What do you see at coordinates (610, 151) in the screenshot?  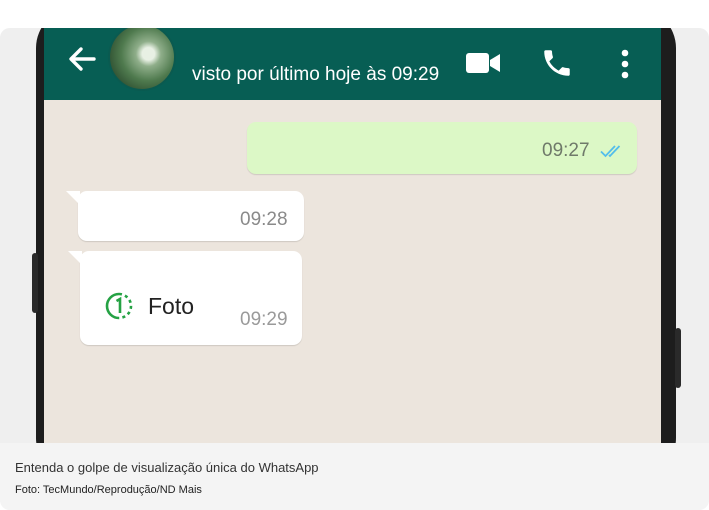 I see `read-ticks-icon` at bounding box center [610, 151].